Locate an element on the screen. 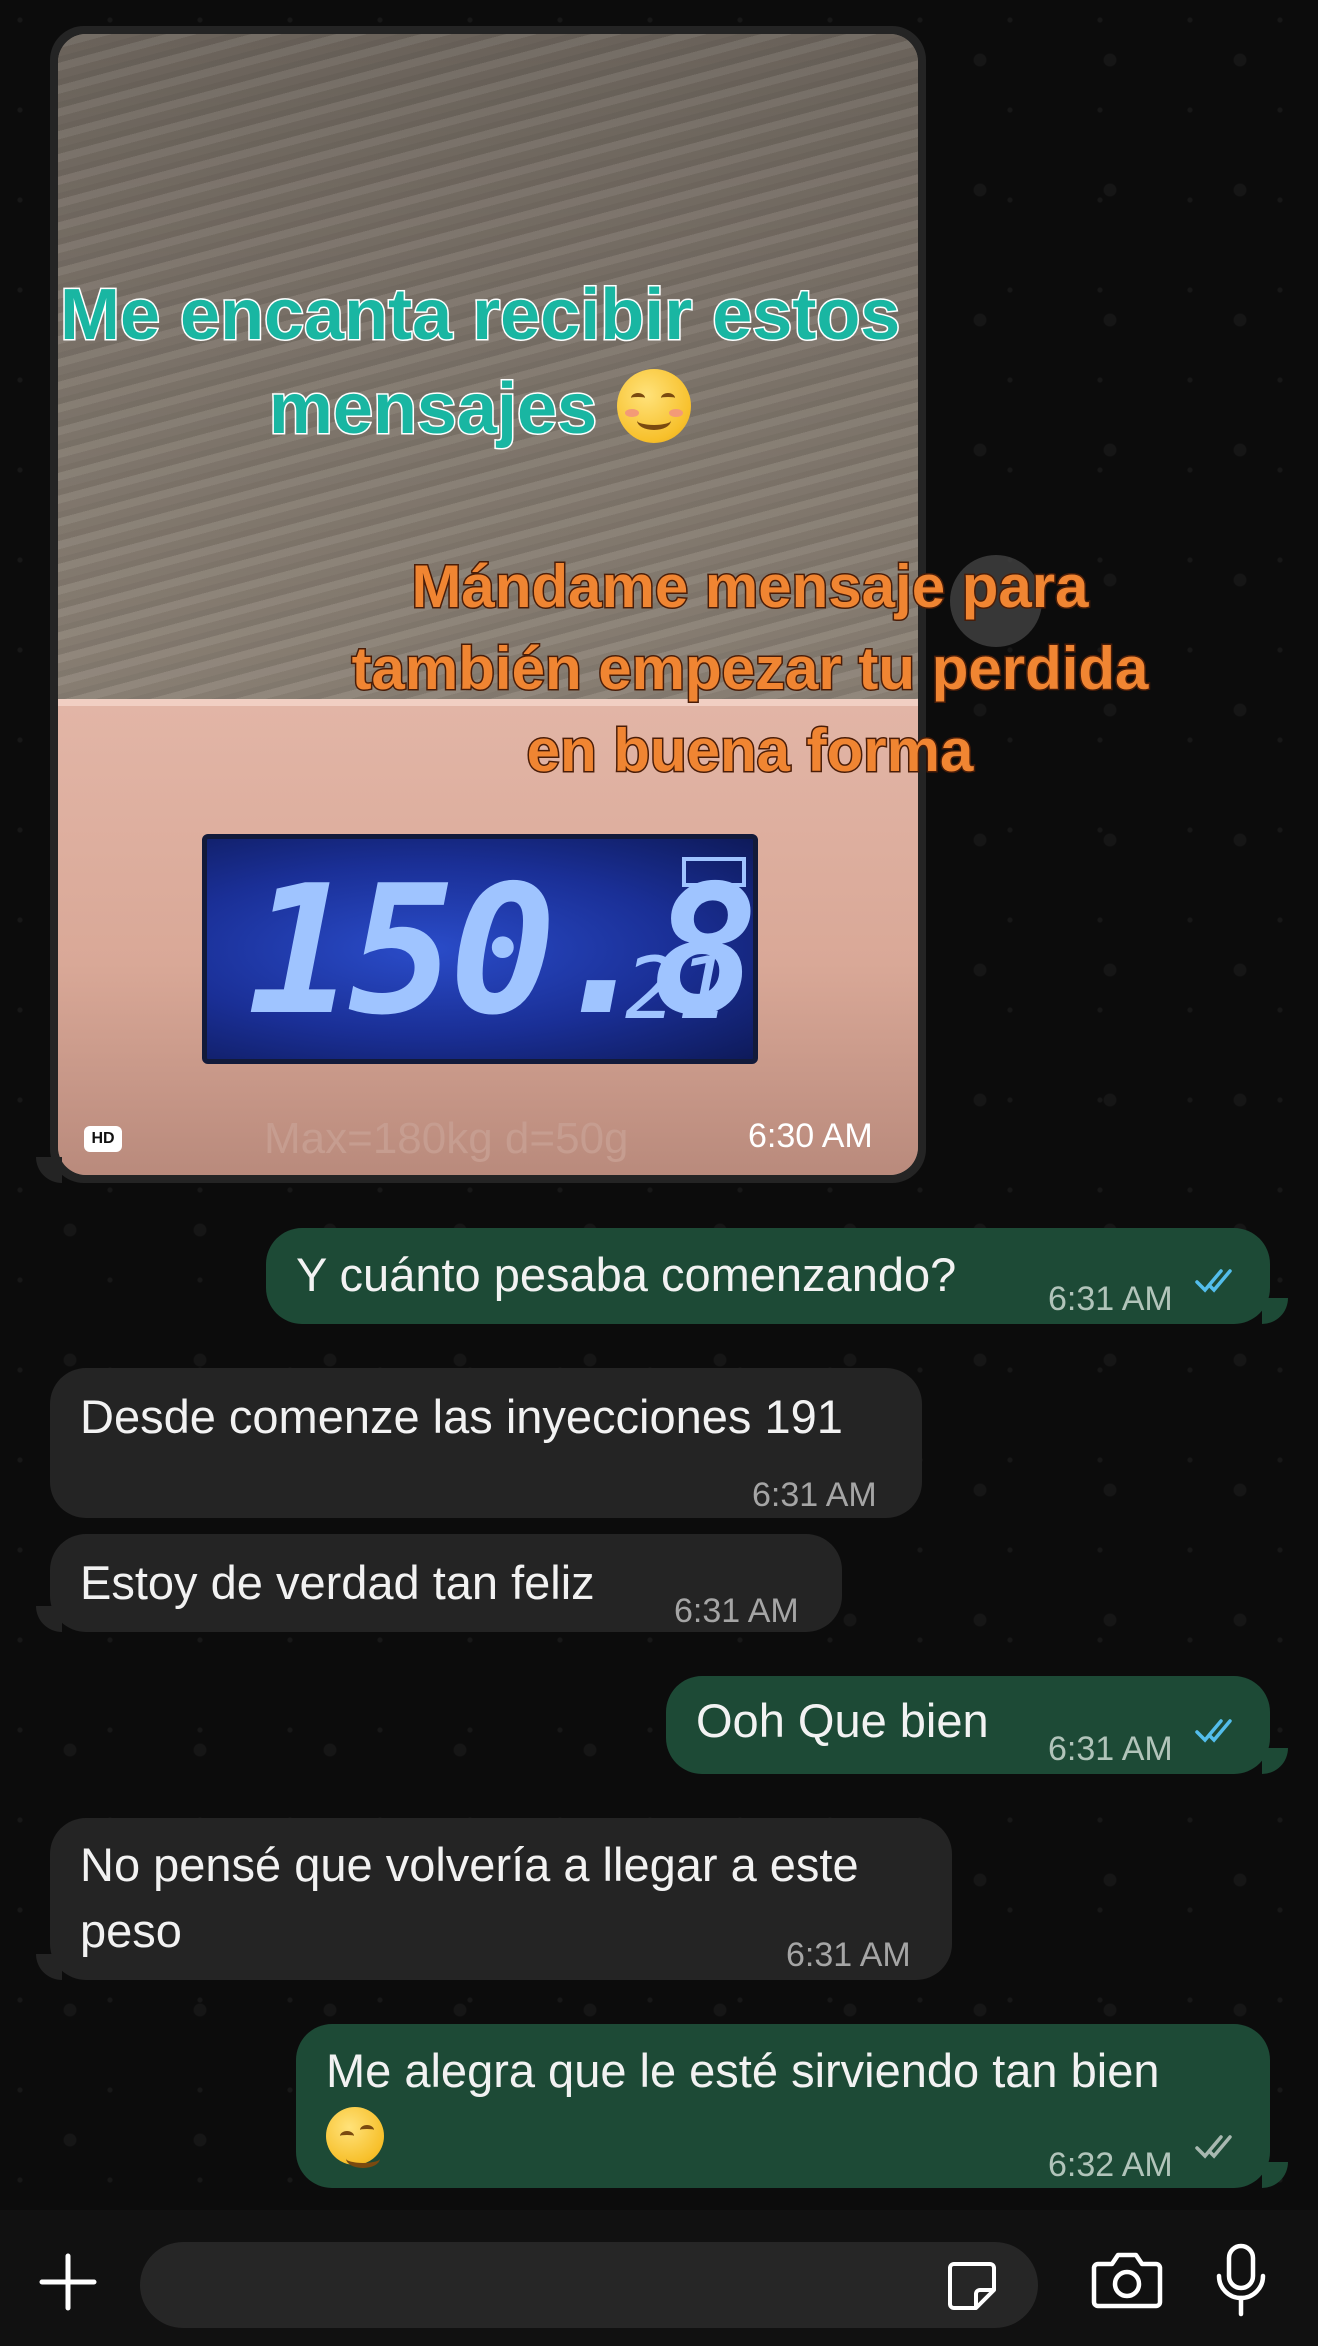  overlay-teal-line1: Me encanta recibir estos is located at coordinates (480, 315).